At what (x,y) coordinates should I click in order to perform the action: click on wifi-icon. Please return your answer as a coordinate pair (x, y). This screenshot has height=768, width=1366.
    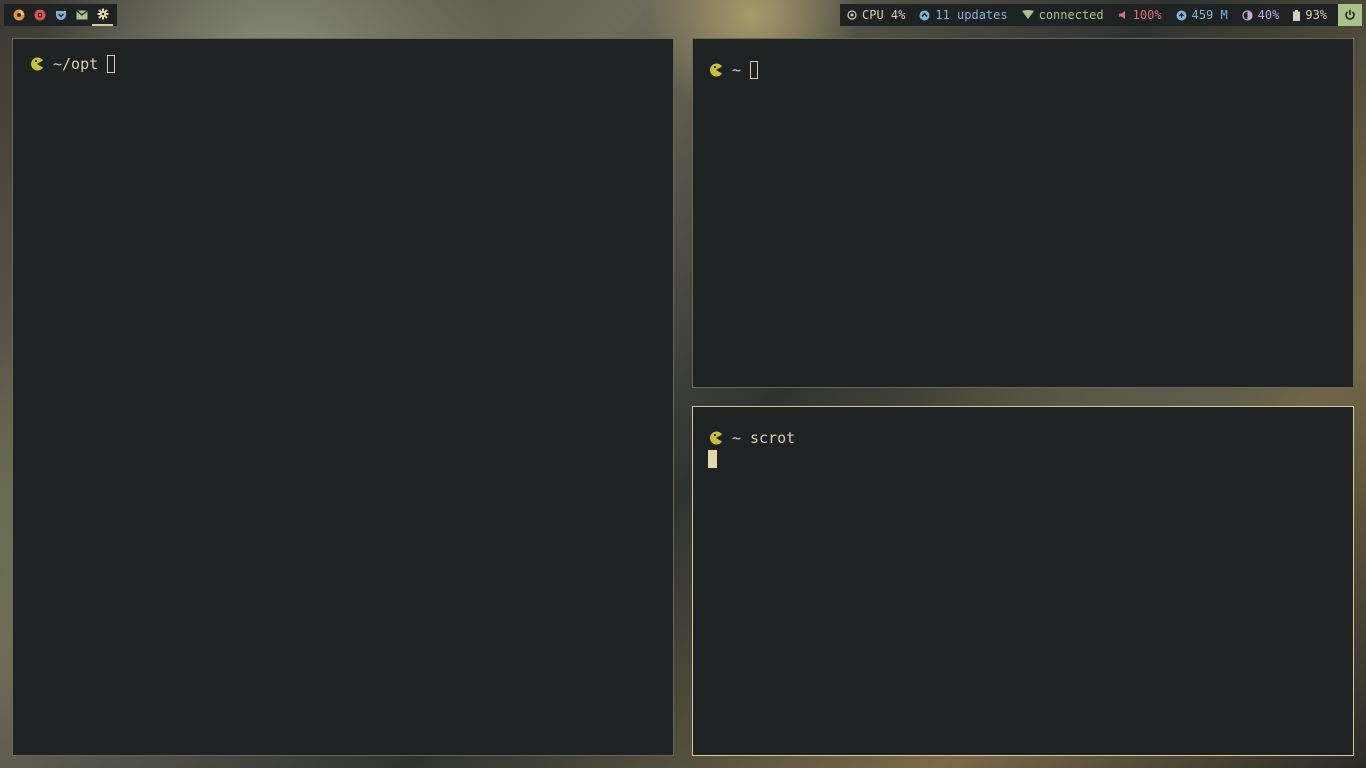
    Looking at the image, I should click on (1027, 14).